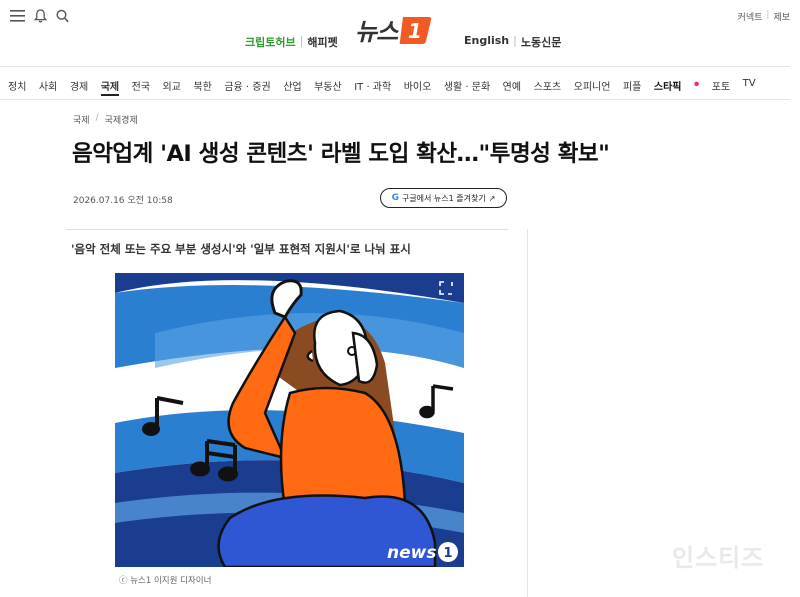  What do you see at coordinates (17, 87) in the screenshot?
I see `nav-item-politics: 정치` at bounding box center [17, 87].